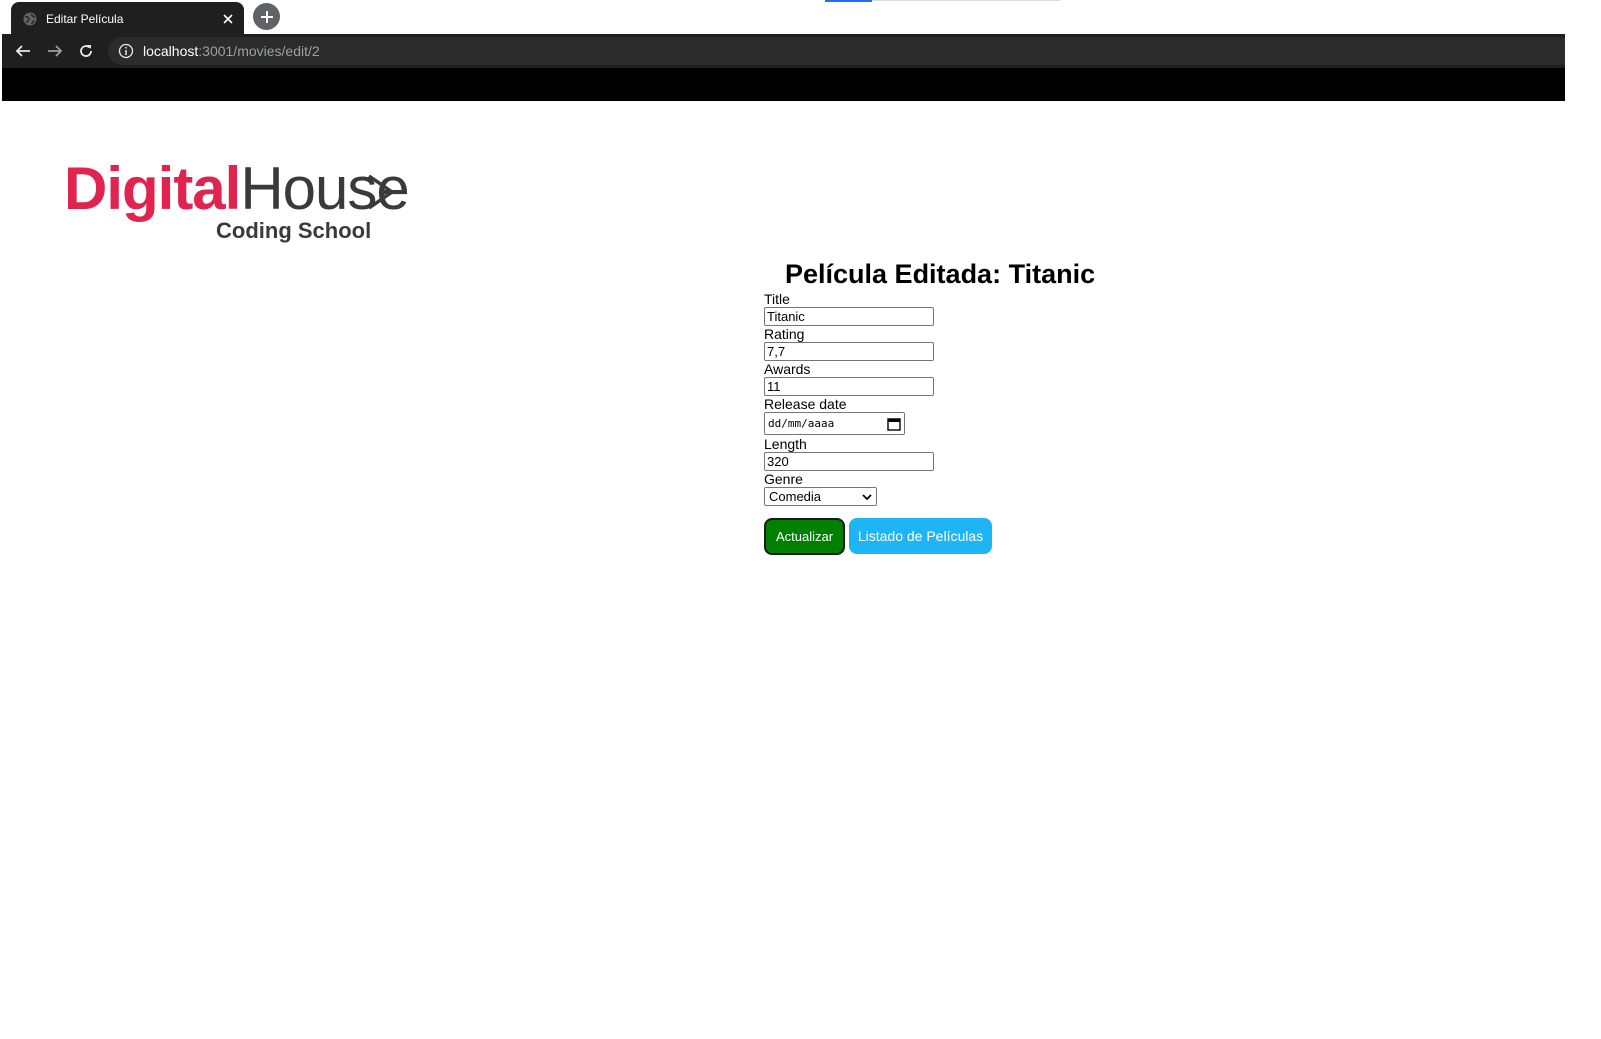  What do you see at coordinates (294, 230) in the screenshot?
I see `logo-subtitle: Coding School` at bounding box center [294, 230].